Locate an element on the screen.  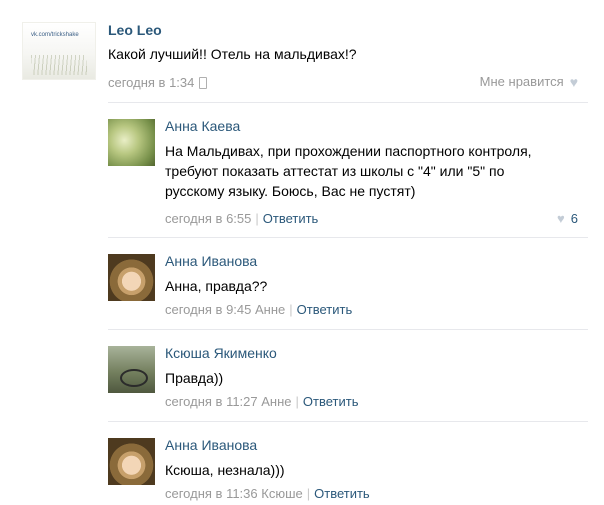
comment-author: Анна Каева is located at coordinates (202, 126).